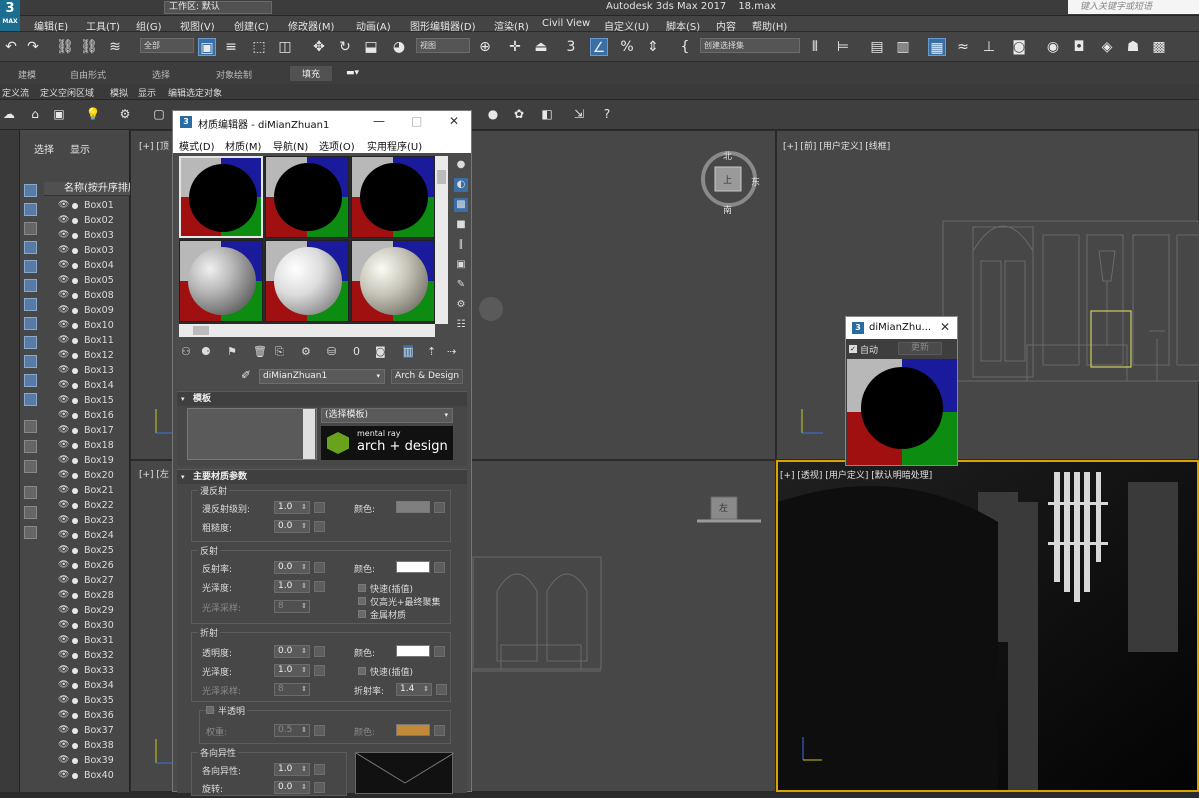  Describe the element at coordinates (547, 114) in the screenshot. I see `render-window-icon: ◧` at that location.